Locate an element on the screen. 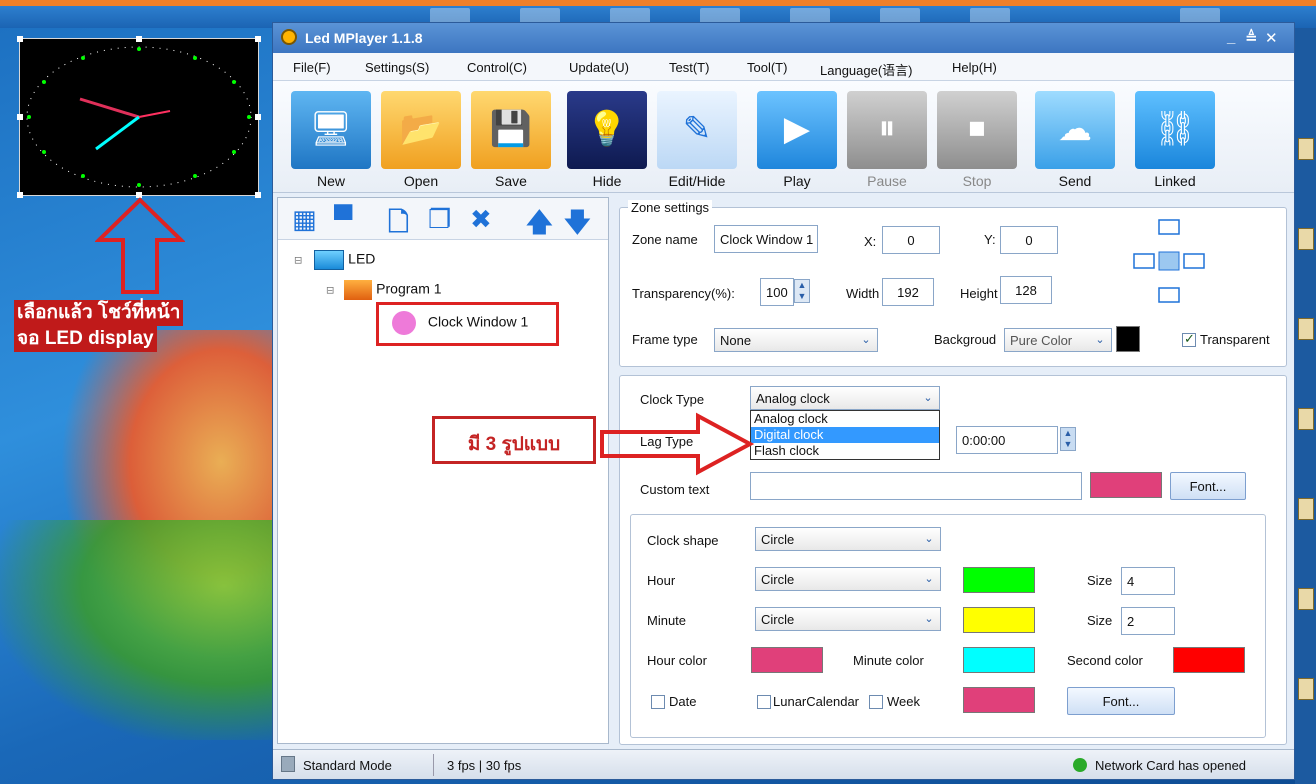  add-page-icon: 🗋 is located at coordinates (398, 226).